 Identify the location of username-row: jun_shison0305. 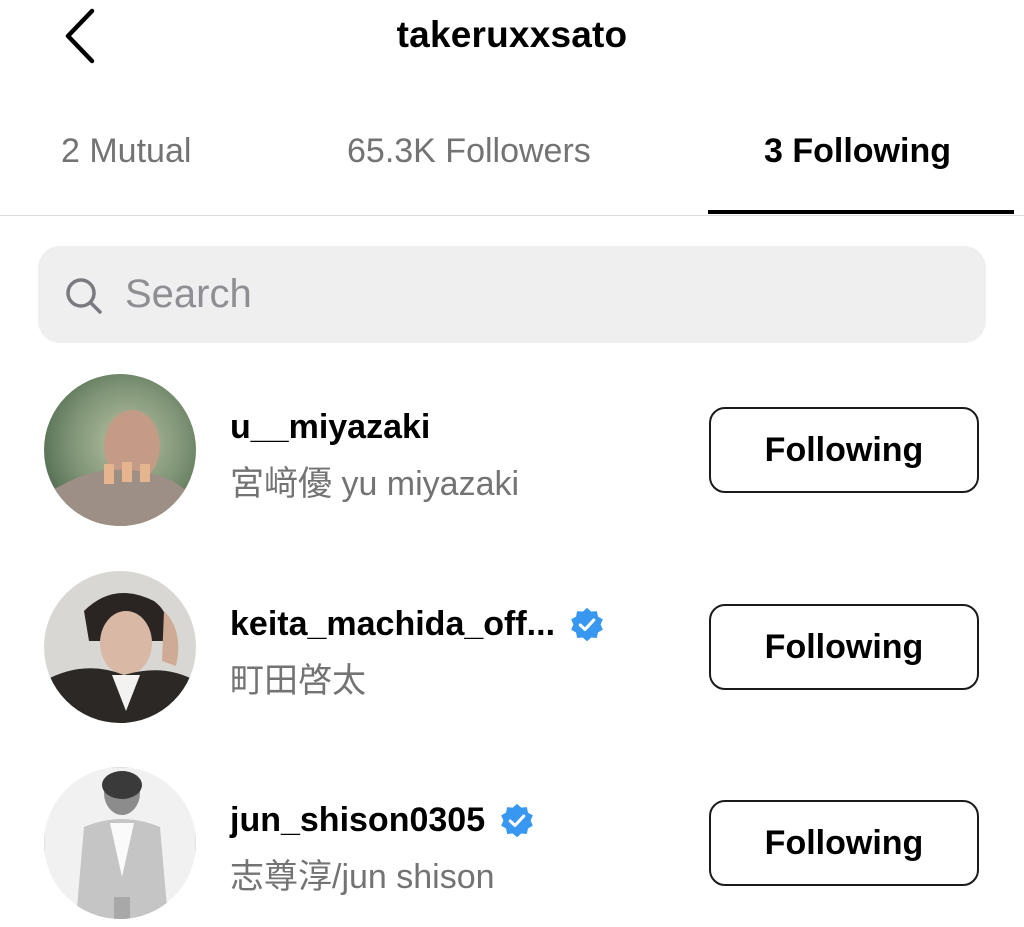
(382, 820).